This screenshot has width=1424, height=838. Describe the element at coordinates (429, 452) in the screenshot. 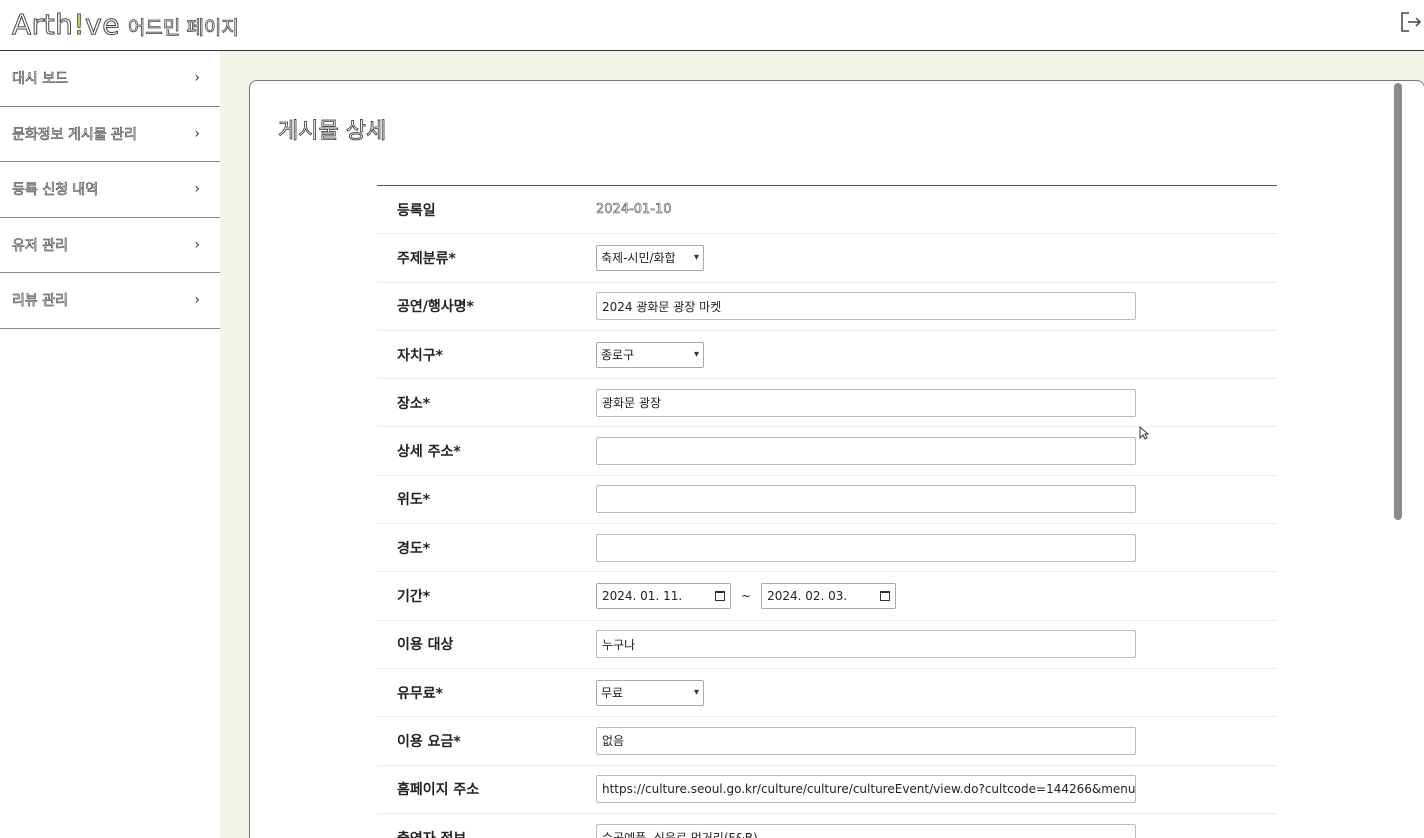

I see `field-label: 상세 주소*` at that location.